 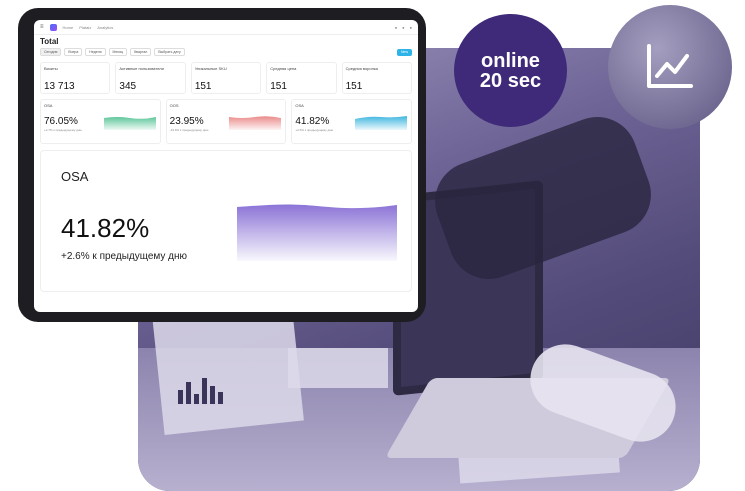 What do you see at coordinates (411, 27) in the screenshot?
I see `gear-icon: ●` at bounding box center [411, 27].